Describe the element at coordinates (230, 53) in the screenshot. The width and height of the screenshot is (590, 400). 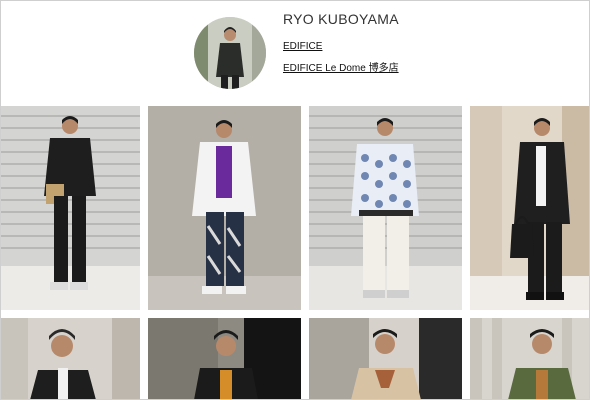
I see `staff-avatar` at that location.